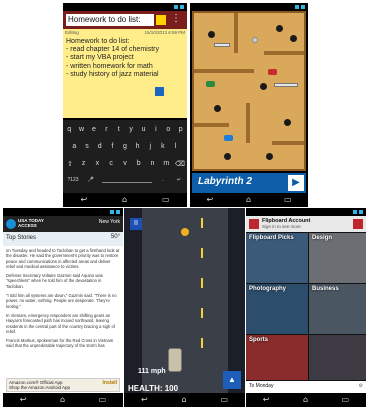  I want to click on note-meta: Editing 15/10/2013 6:59 PM, so click(125, 32).